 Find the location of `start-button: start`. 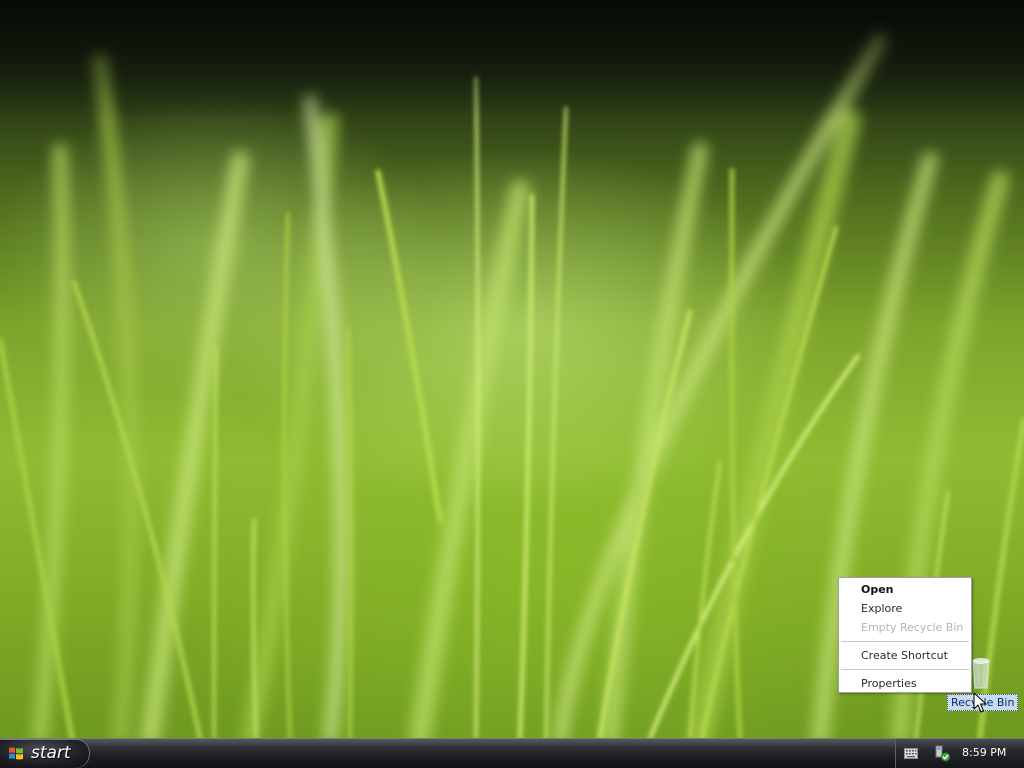

start-button: start is located at coordinates (45, 753).